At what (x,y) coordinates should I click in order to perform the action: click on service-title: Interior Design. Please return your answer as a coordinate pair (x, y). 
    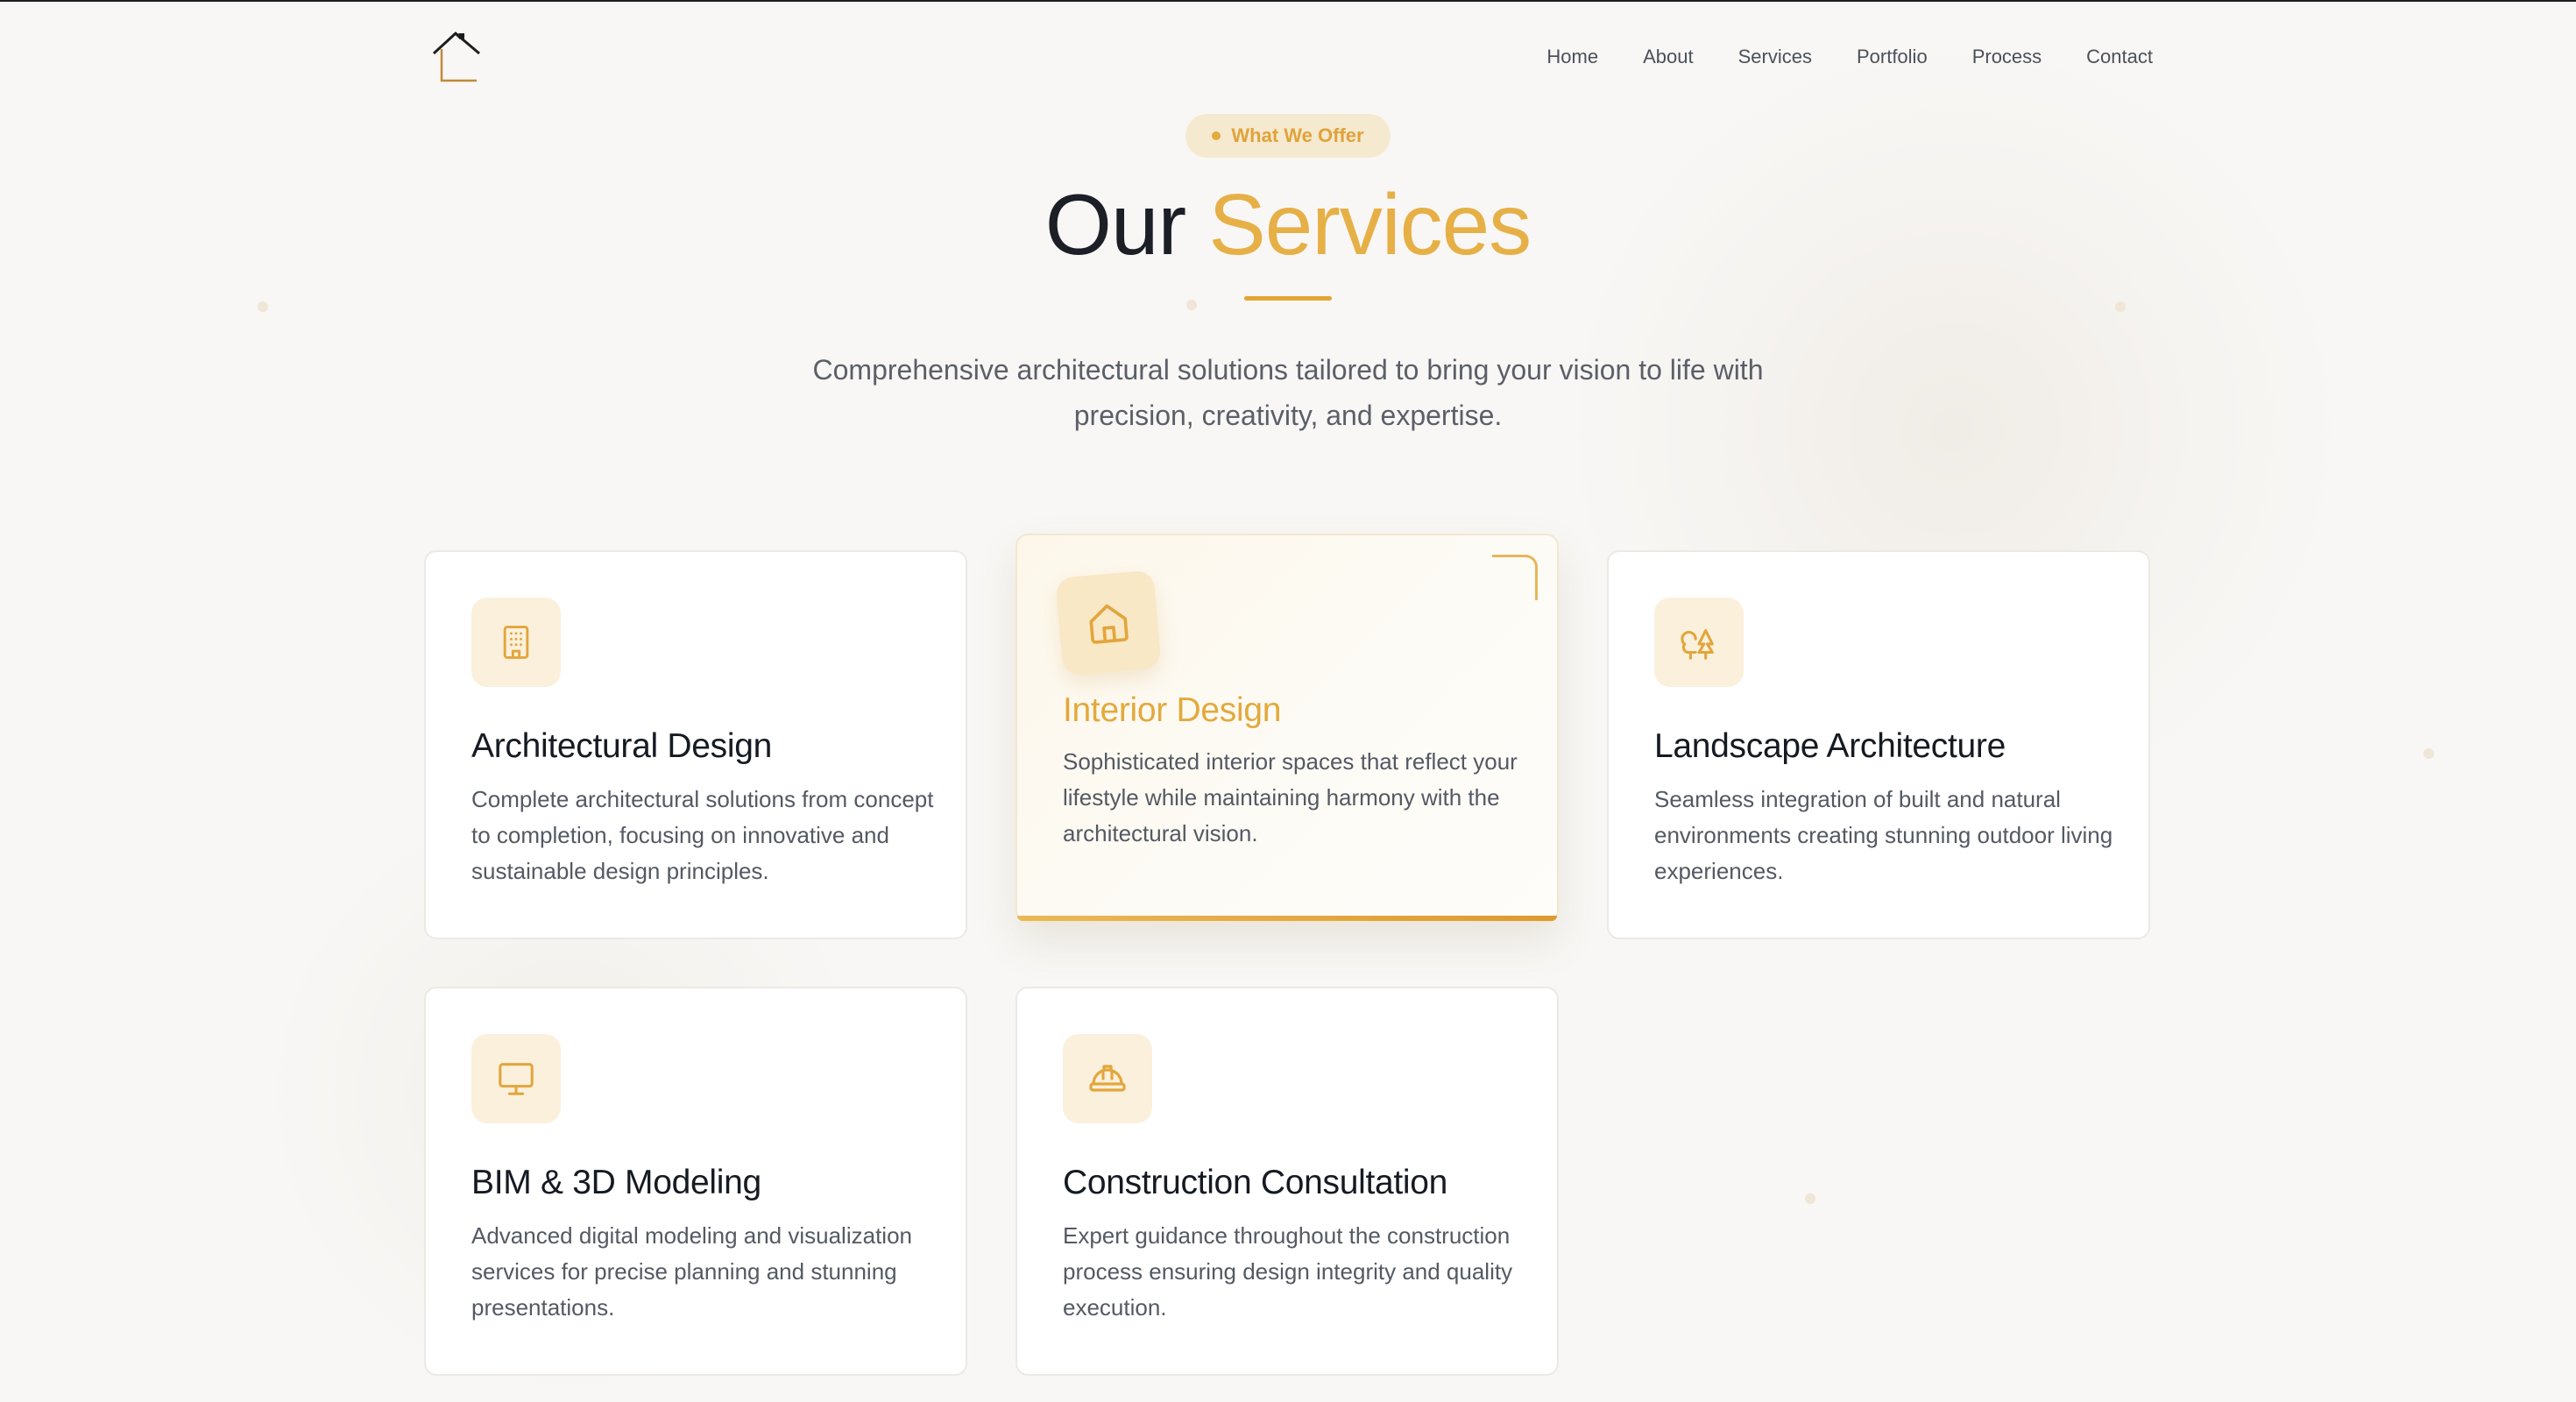
    Looking at the image, I should click on (1172, 710).